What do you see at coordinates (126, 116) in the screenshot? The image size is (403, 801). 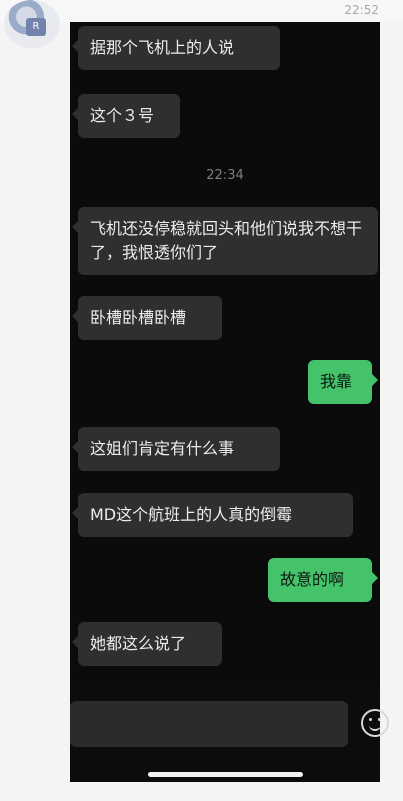 I see `chat-message: 这个３号` at bounding box center [126, 116].